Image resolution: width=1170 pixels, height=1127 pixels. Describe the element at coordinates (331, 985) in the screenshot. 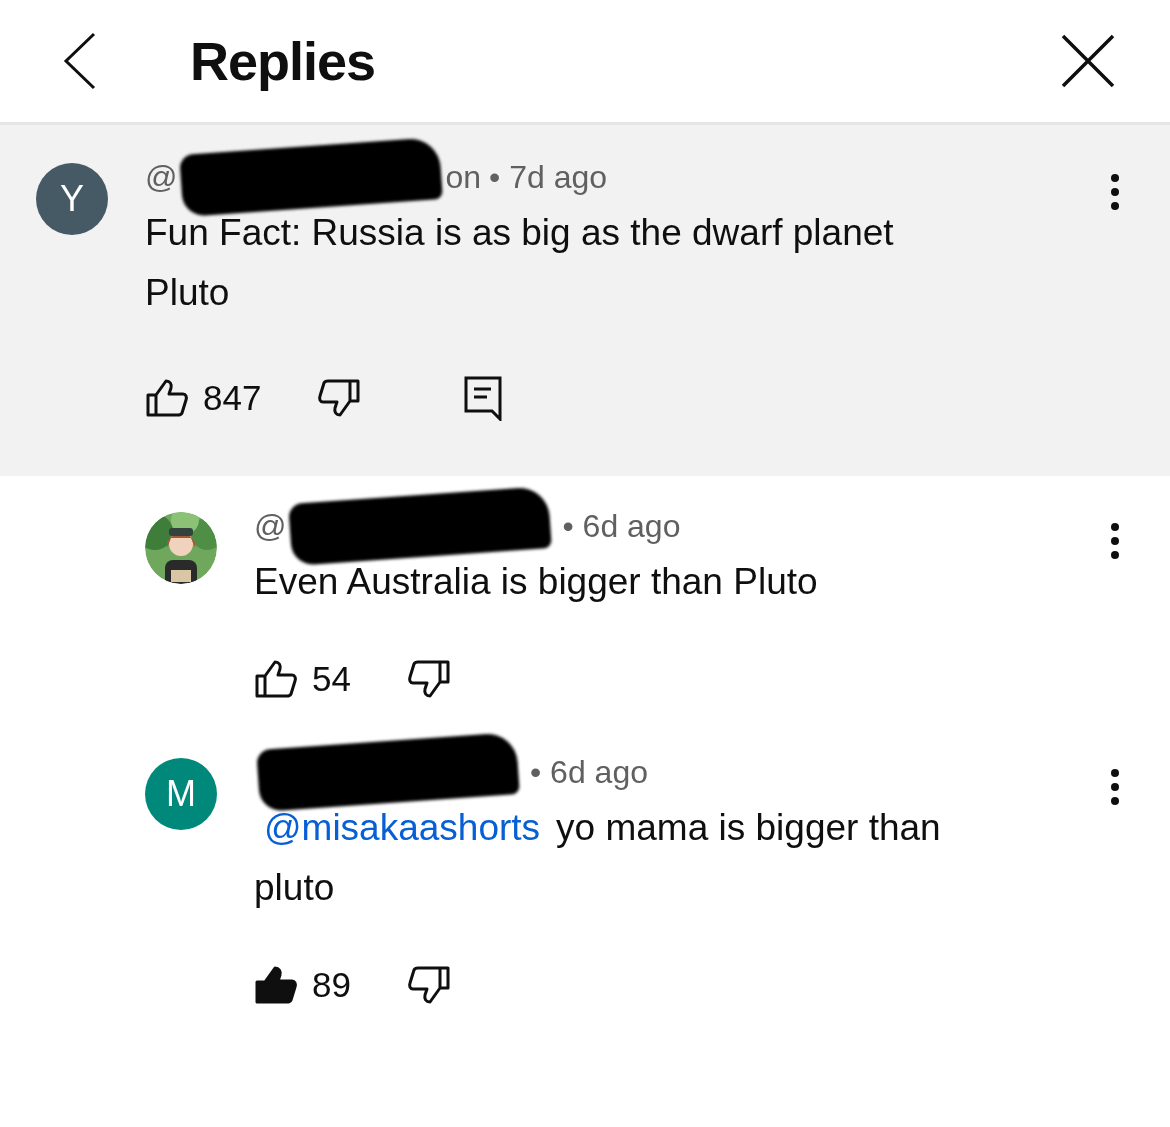

I see `like-count: 89` at that location.